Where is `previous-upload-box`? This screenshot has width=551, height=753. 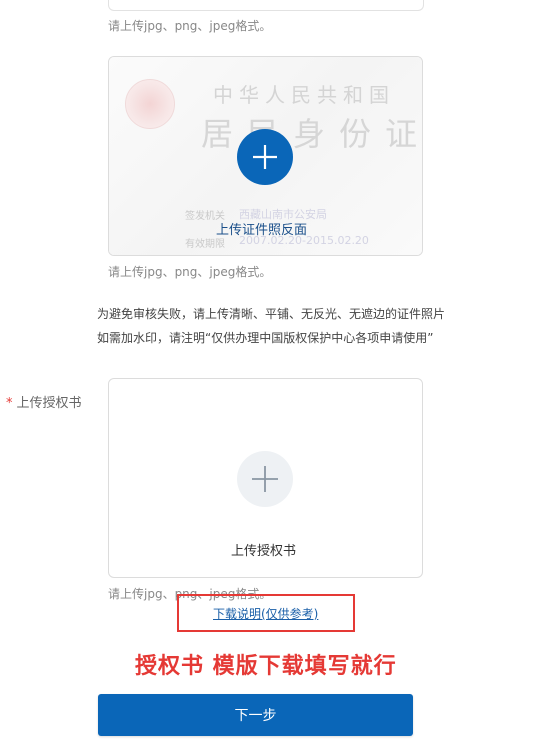
previous-upload-box is located at coordinates (266, 5).